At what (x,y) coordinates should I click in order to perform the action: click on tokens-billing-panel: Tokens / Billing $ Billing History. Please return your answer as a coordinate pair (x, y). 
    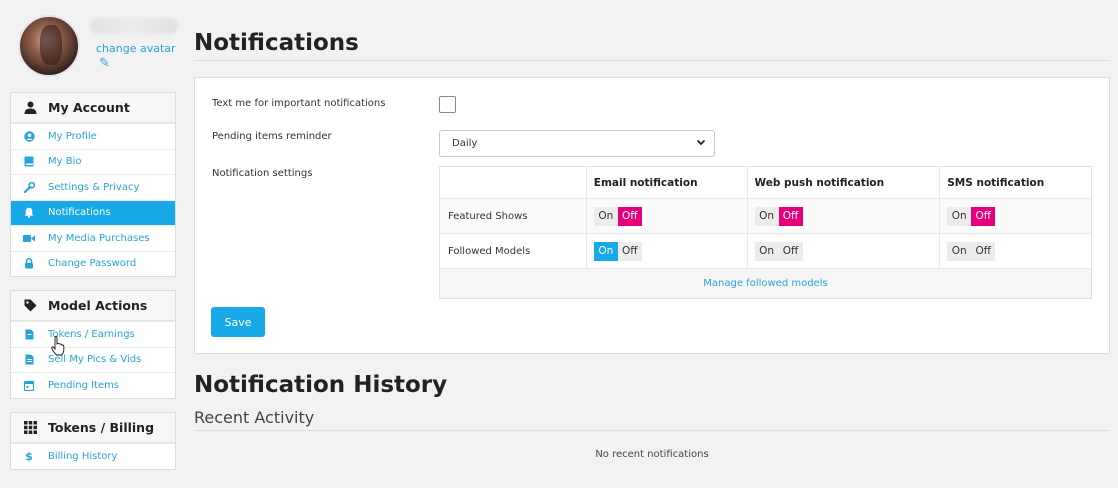
    Looking at the image, I should click on (93, 441).